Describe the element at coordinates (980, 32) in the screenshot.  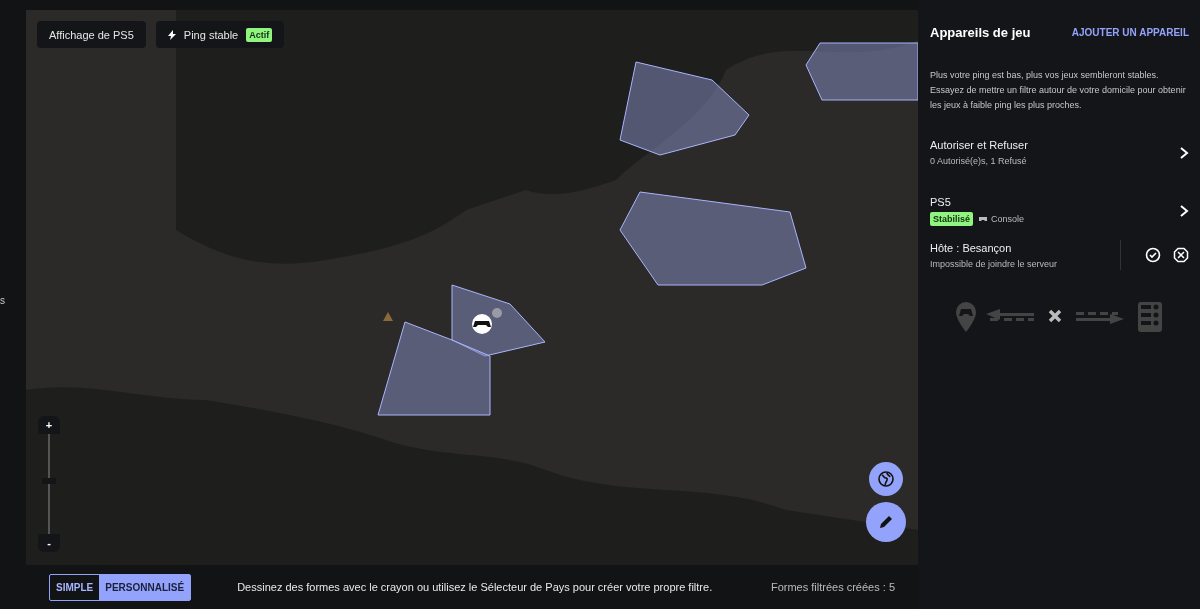
I see `panel-title: Appareils de jeu` at that location.